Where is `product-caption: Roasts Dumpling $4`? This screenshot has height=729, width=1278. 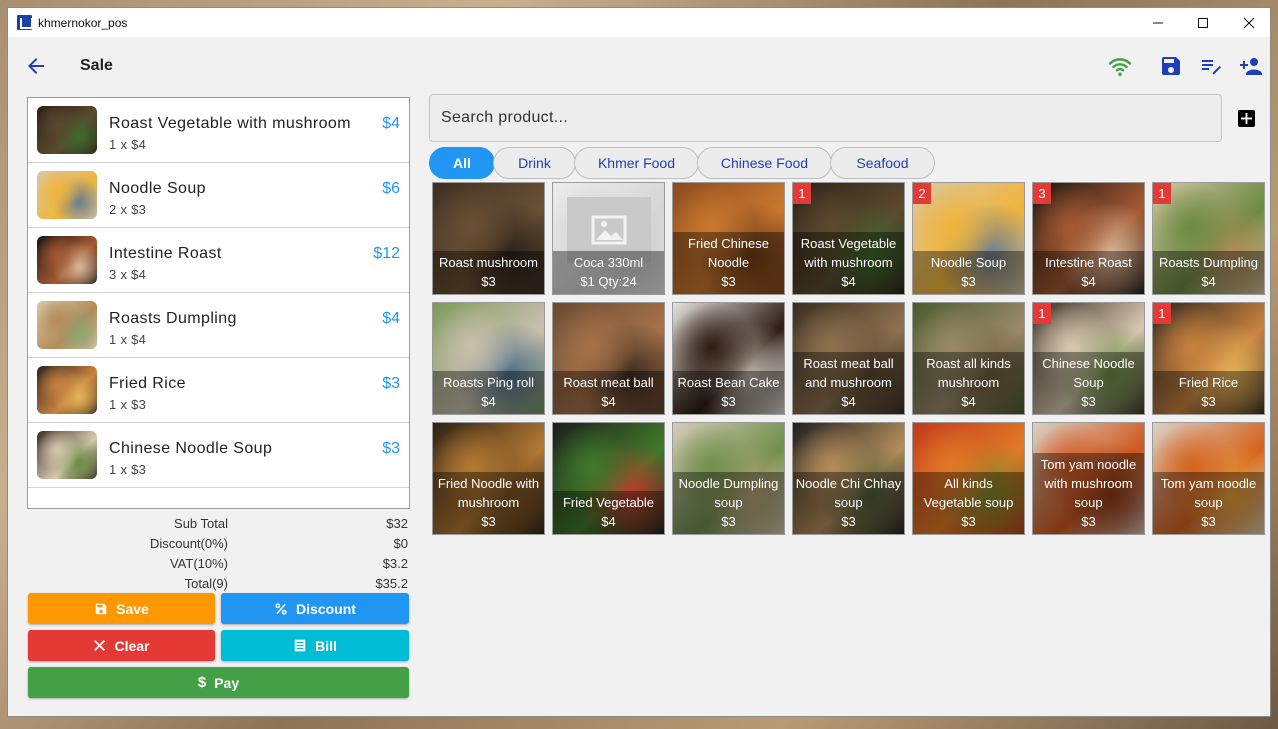
product-caption: Roasts Dumpling $4 is located at coordinates (1208, 272).